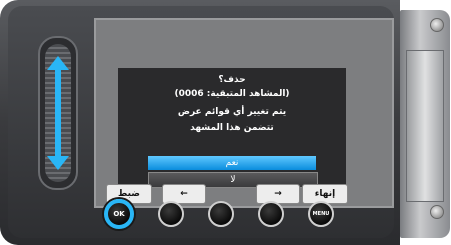 This screenshot has width=451, height=245. I want to click on screen-hinge, so click(425, 124).